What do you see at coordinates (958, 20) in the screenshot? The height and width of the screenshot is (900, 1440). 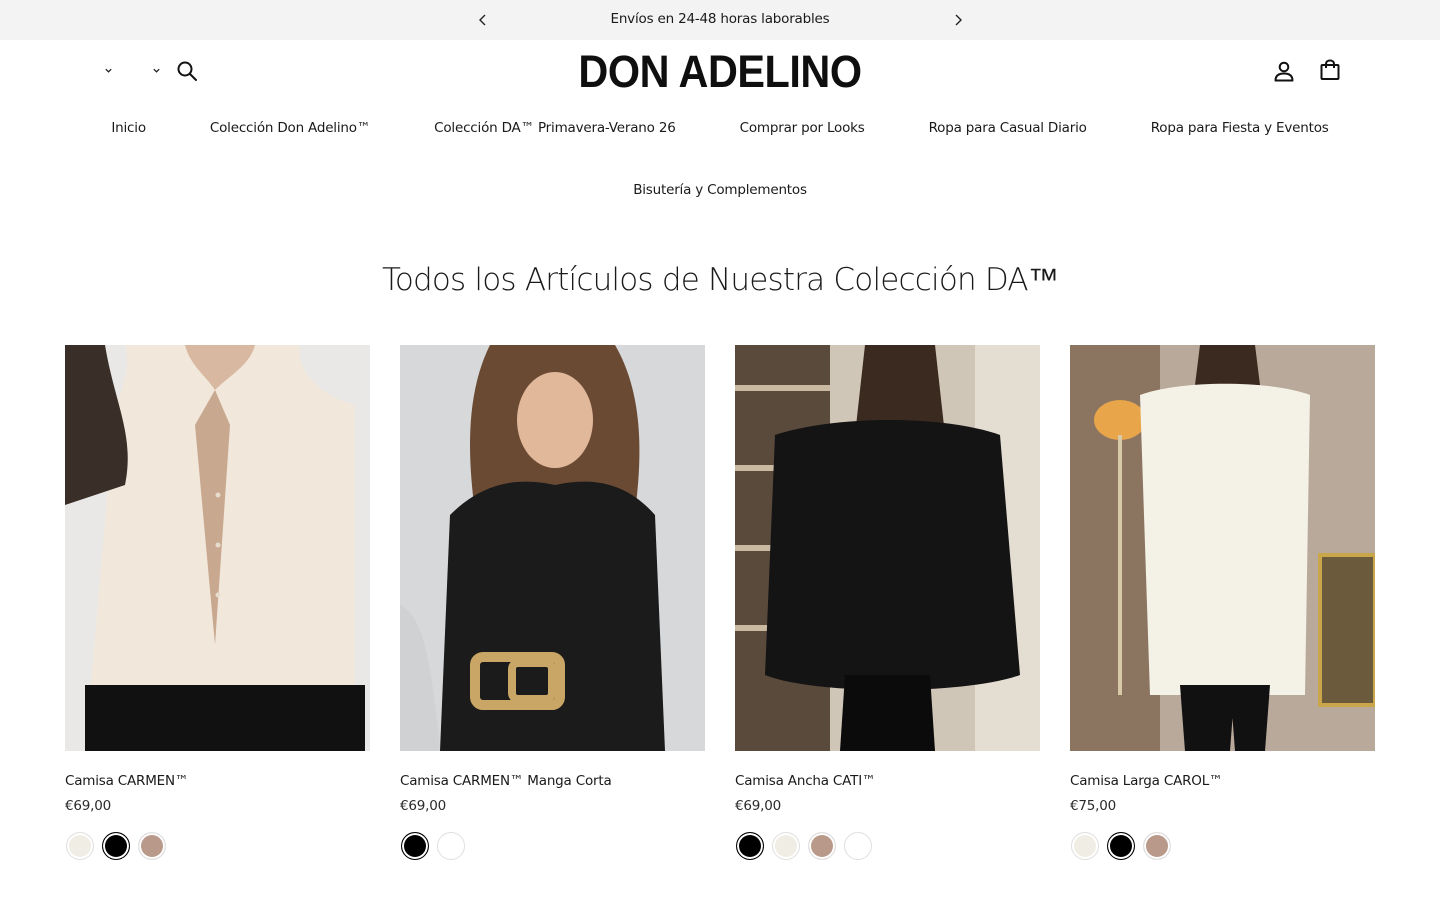 I see `chevron-right-icon` at bounding box center [958, 20].